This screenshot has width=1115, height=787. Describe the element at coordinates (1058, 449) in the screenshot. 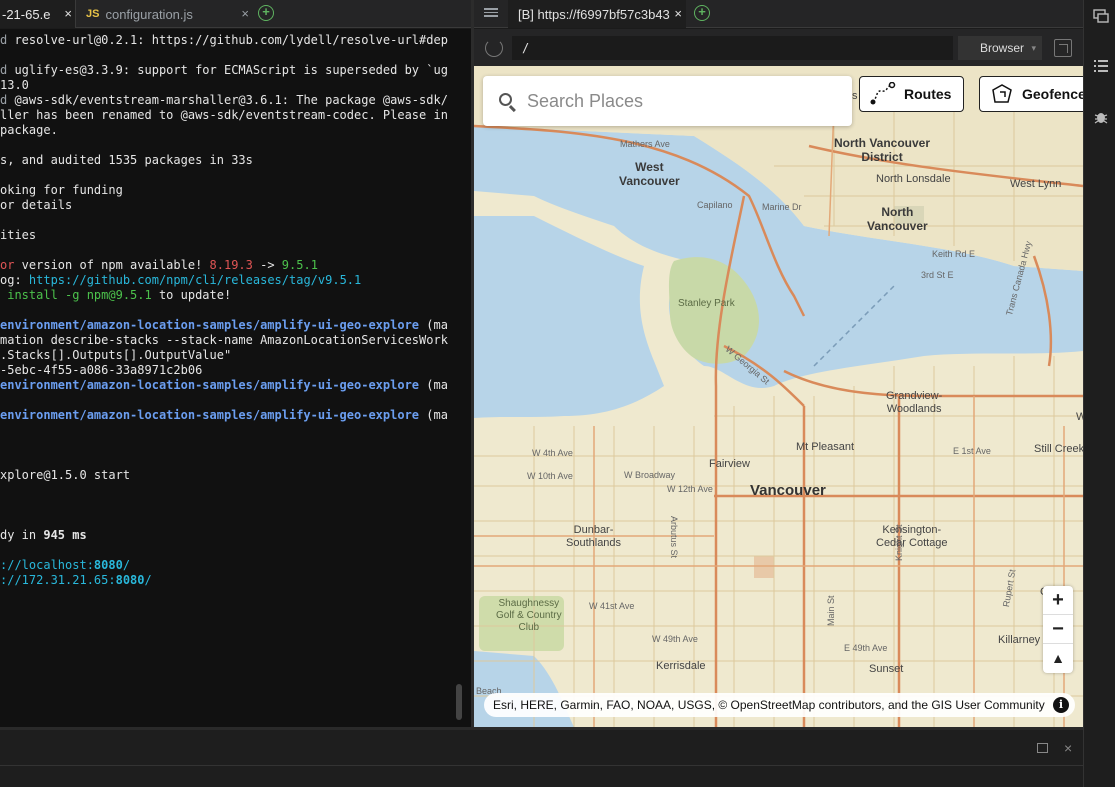

I see `map-label-still-creek: Still Creek` at that location.